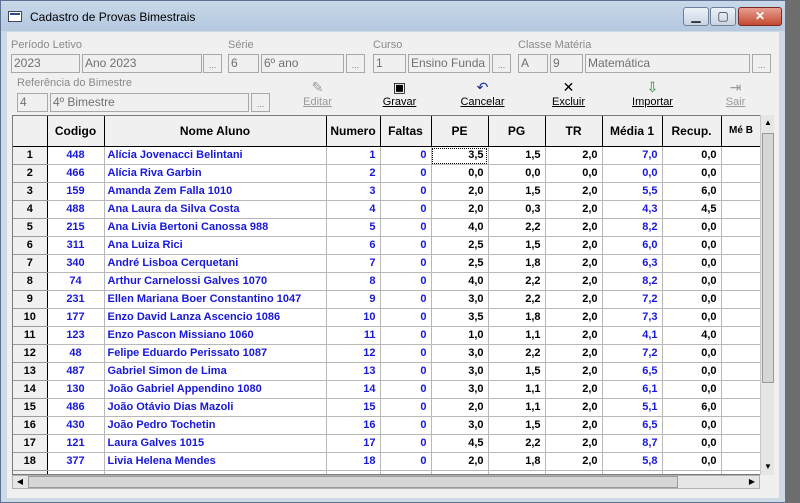 Image resolution: width=800 pixels, height=503 pixels. Describe the element at coordinates (517, 173) in the screenshot. I see `cell-pg: 0,0` at that location.